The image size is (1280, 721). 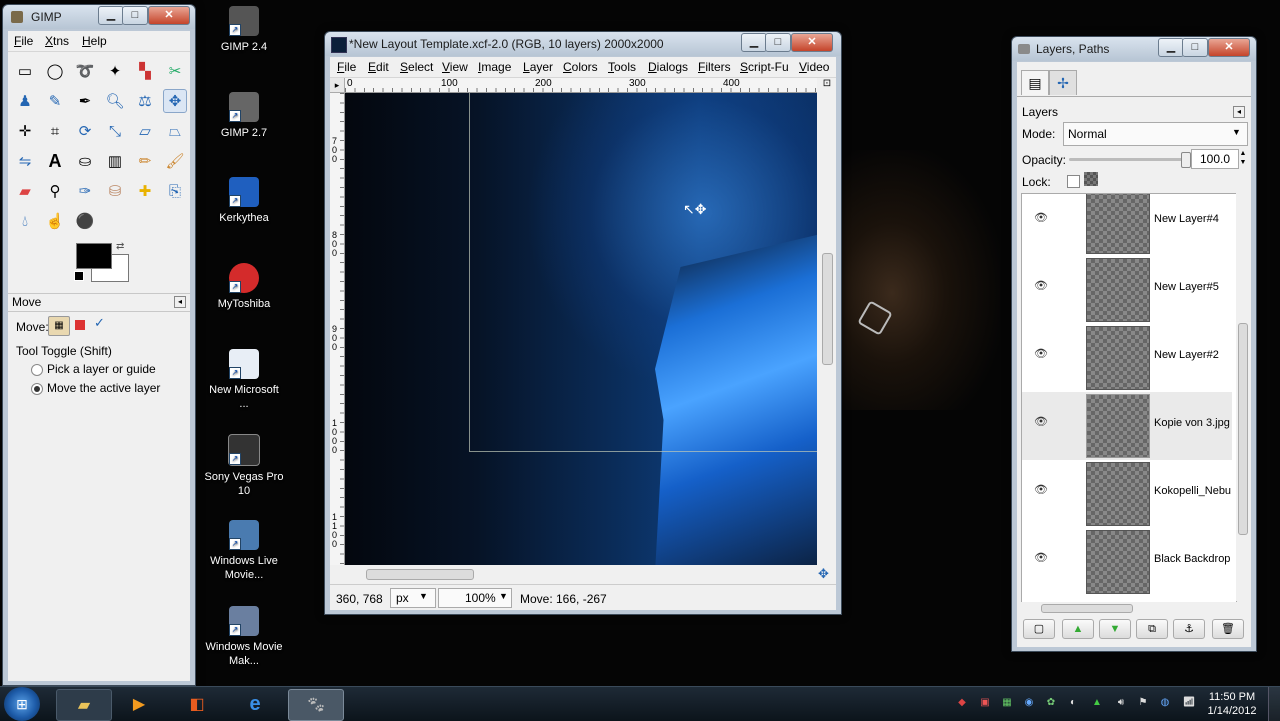 What do you see at coordinates (475, 598) in the screenshot?
I see `zoom-select: 100% ▼` at bounding box center [475, 598].